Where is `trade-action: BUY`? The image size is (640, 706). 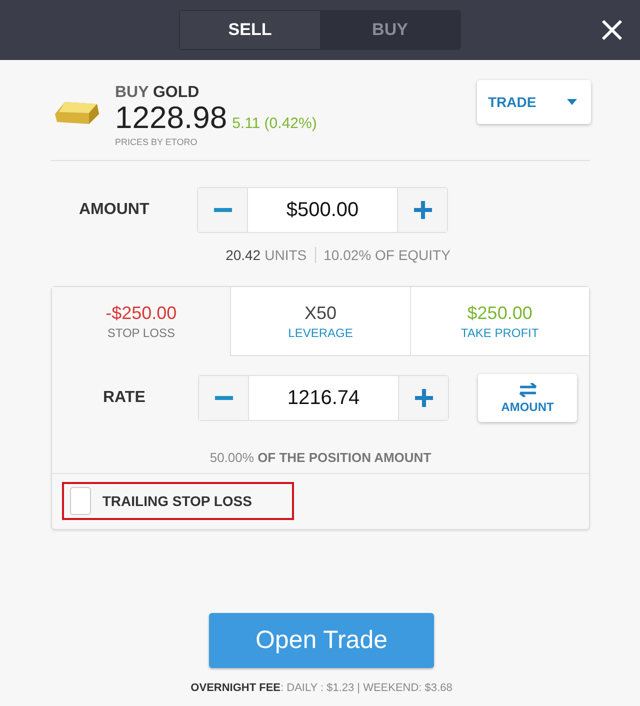
trade-action: BUY is located at coordinates (131, 92).